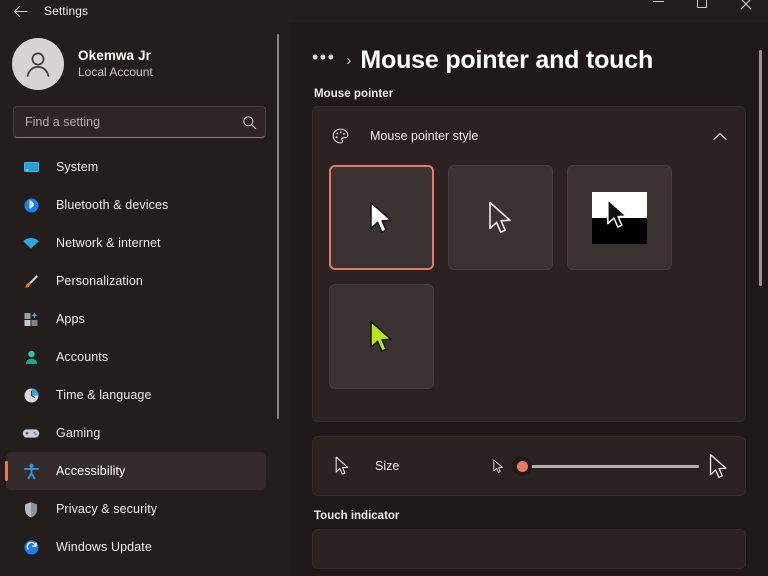  I want to click on pointer-size-slider-wrap, so click(611, 466).